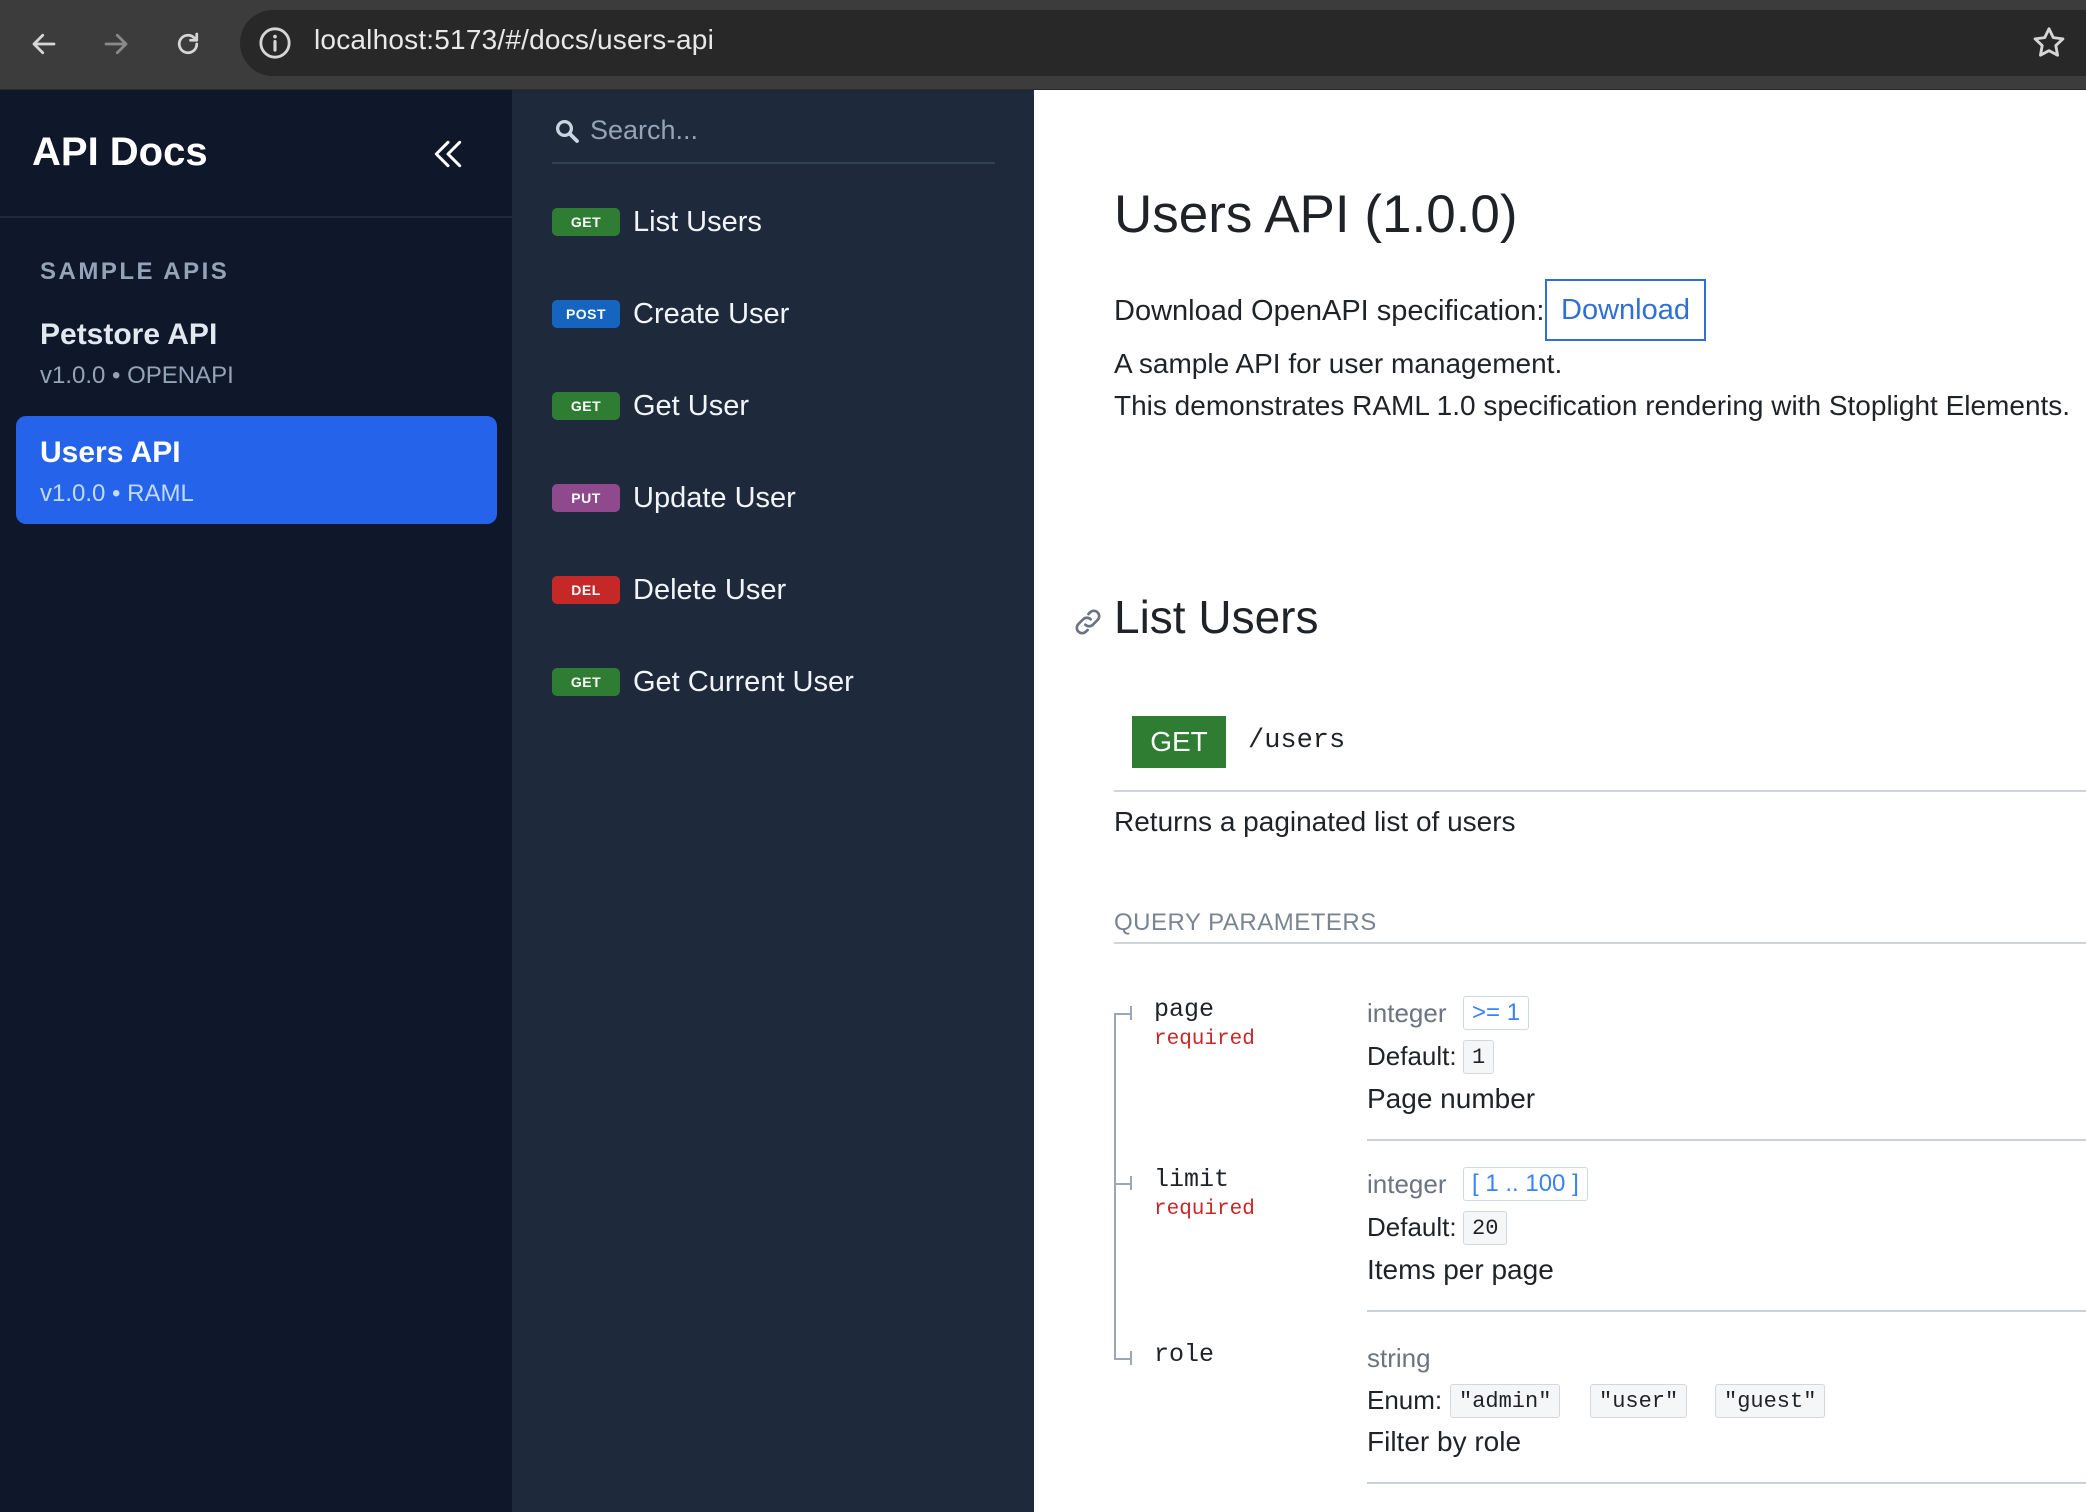 This screenshot has height=1512, width=2086. I want to click on param-constraint: >= 1, so click(1496, 1013).